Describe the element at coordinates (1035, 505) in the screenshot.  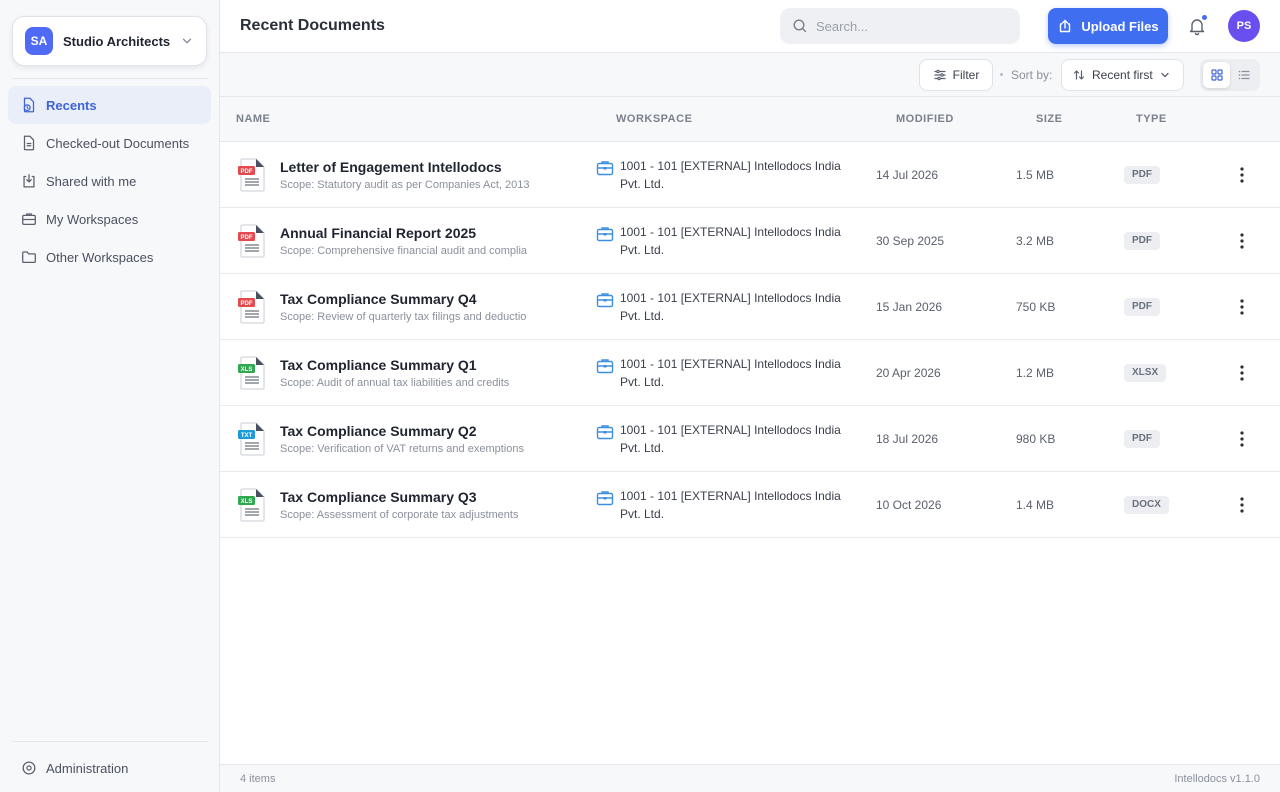
I see `file-size: 1.4 MB` at that location.